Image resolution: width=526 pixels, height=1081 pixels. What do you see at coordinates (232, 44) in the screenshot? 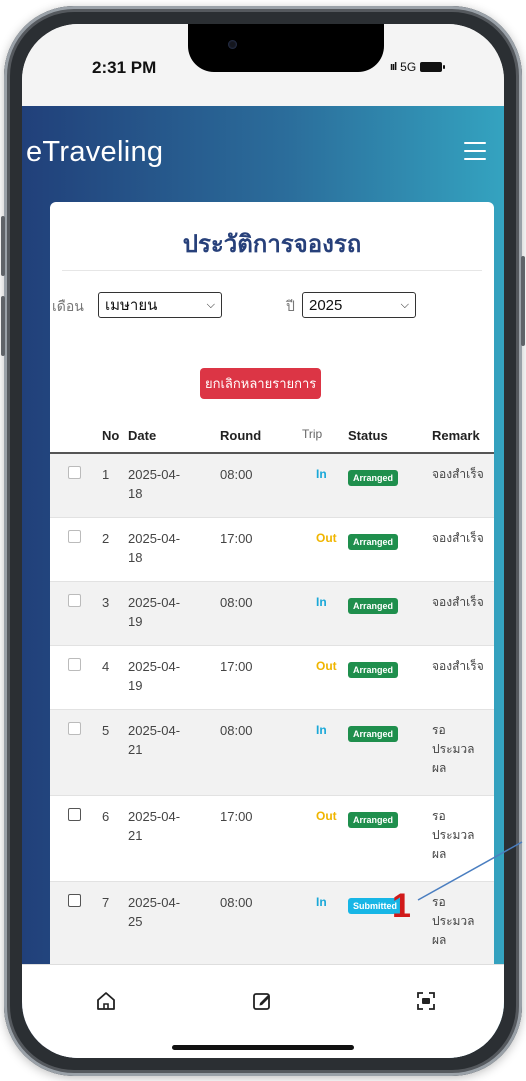
I see `camera-icon` at bounding box center [232, 44].